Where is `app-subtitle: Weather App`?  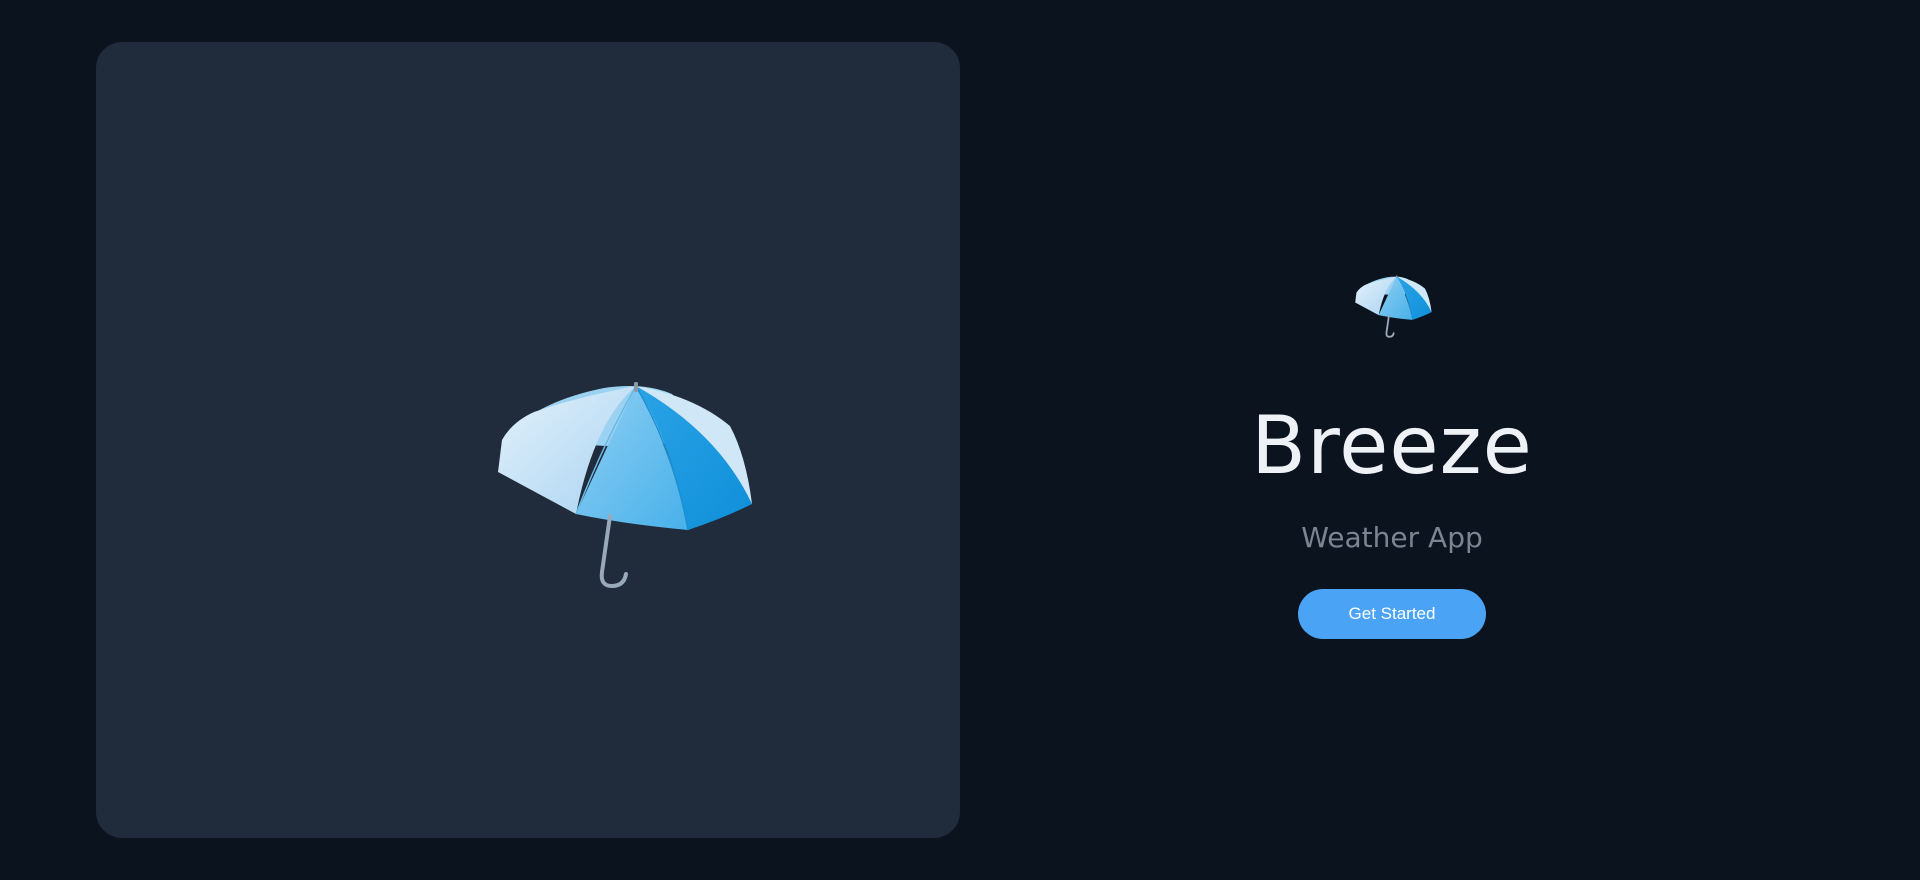
app-subtitle: Weather App is located at coordinates (1392, 537).